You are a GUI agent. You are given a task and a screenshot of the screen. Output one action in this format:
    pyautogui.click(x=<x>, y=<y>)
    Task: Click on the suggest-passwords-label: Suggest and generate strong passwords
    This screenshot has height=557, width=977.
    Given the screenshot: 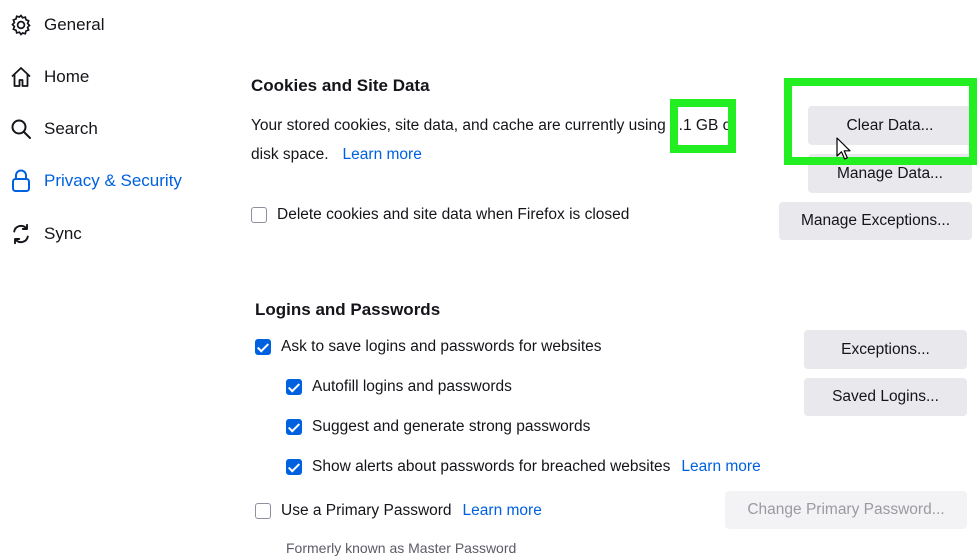 What is the action you would take?
    pyautogui.click(x=451, y=426)
    